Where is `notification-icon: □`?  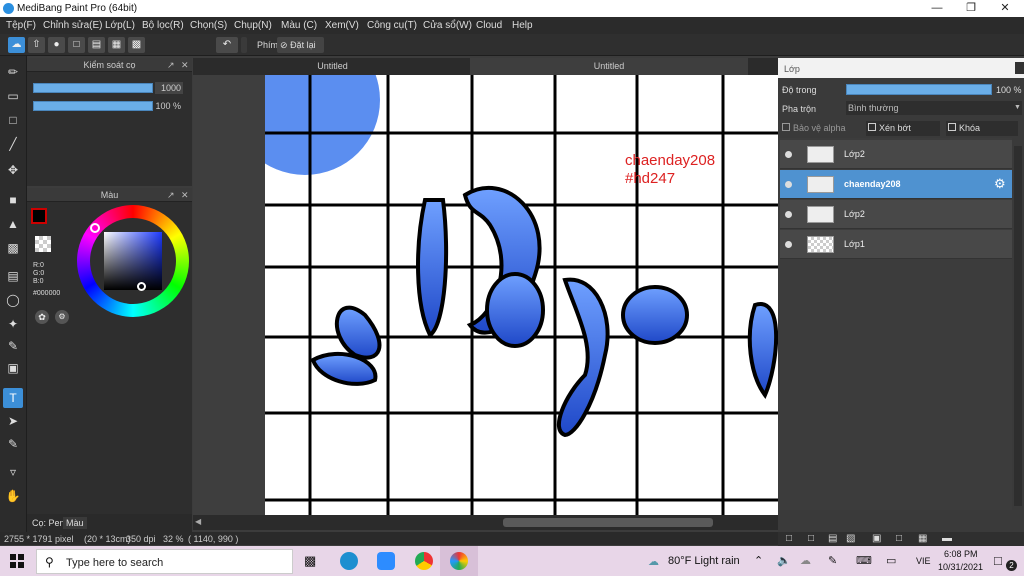 notification-icon: □ is located at coordinates (998, 560).